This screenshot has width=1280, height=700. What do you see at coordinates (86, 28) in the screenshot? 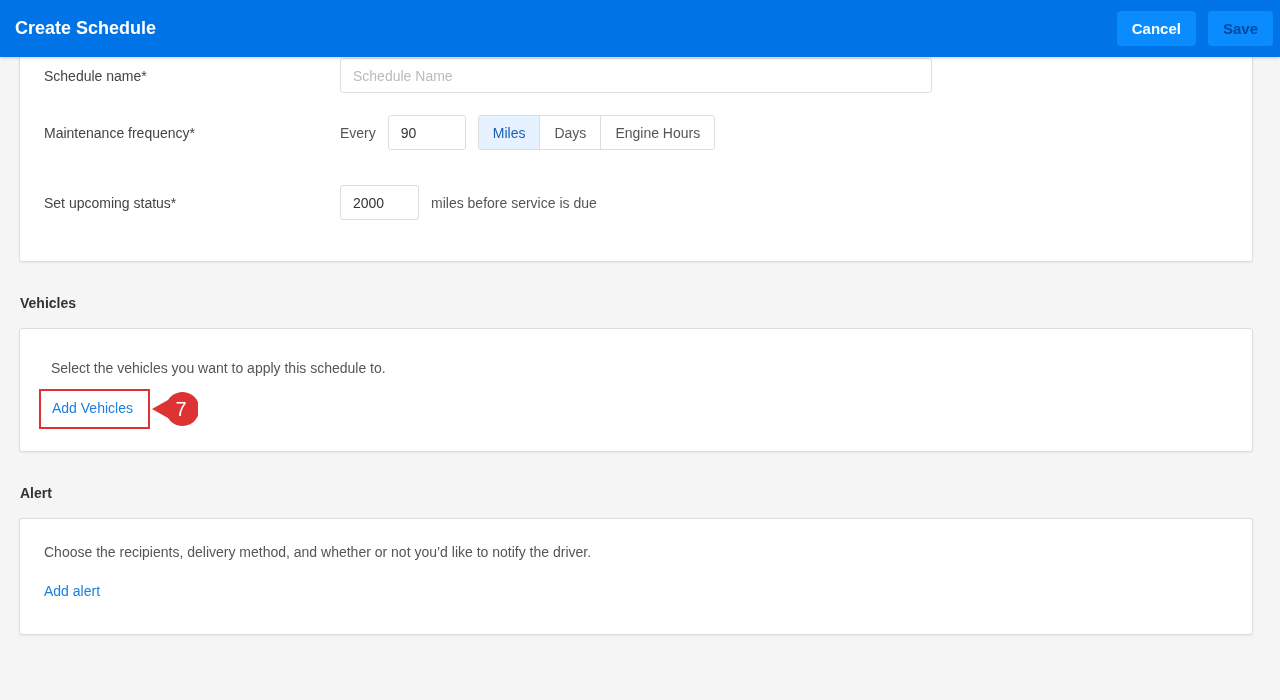
I see `page-title: Create Schedule` at bounding box center [86, 28].